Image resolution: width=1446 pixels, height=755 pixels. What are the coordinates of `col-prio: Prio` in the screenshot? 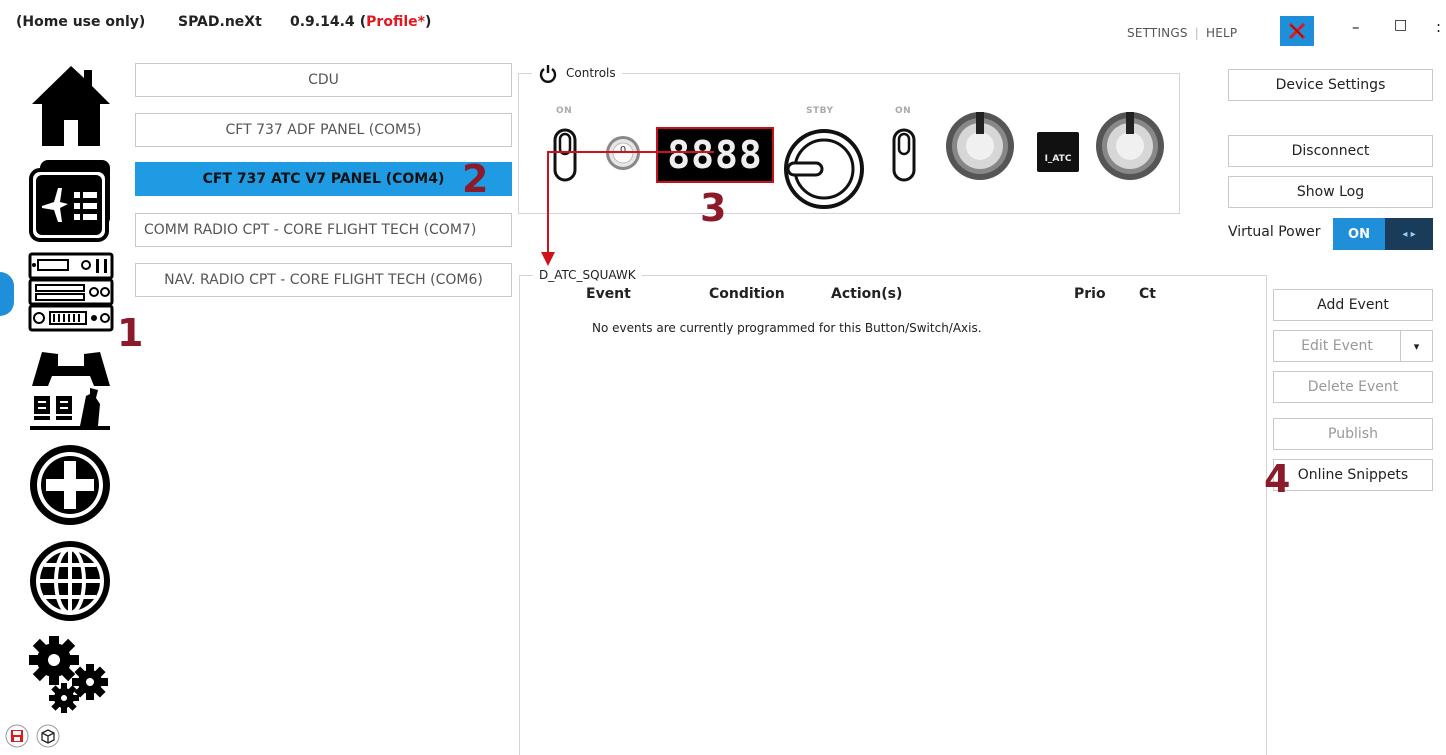 It's located at (1090, 294).